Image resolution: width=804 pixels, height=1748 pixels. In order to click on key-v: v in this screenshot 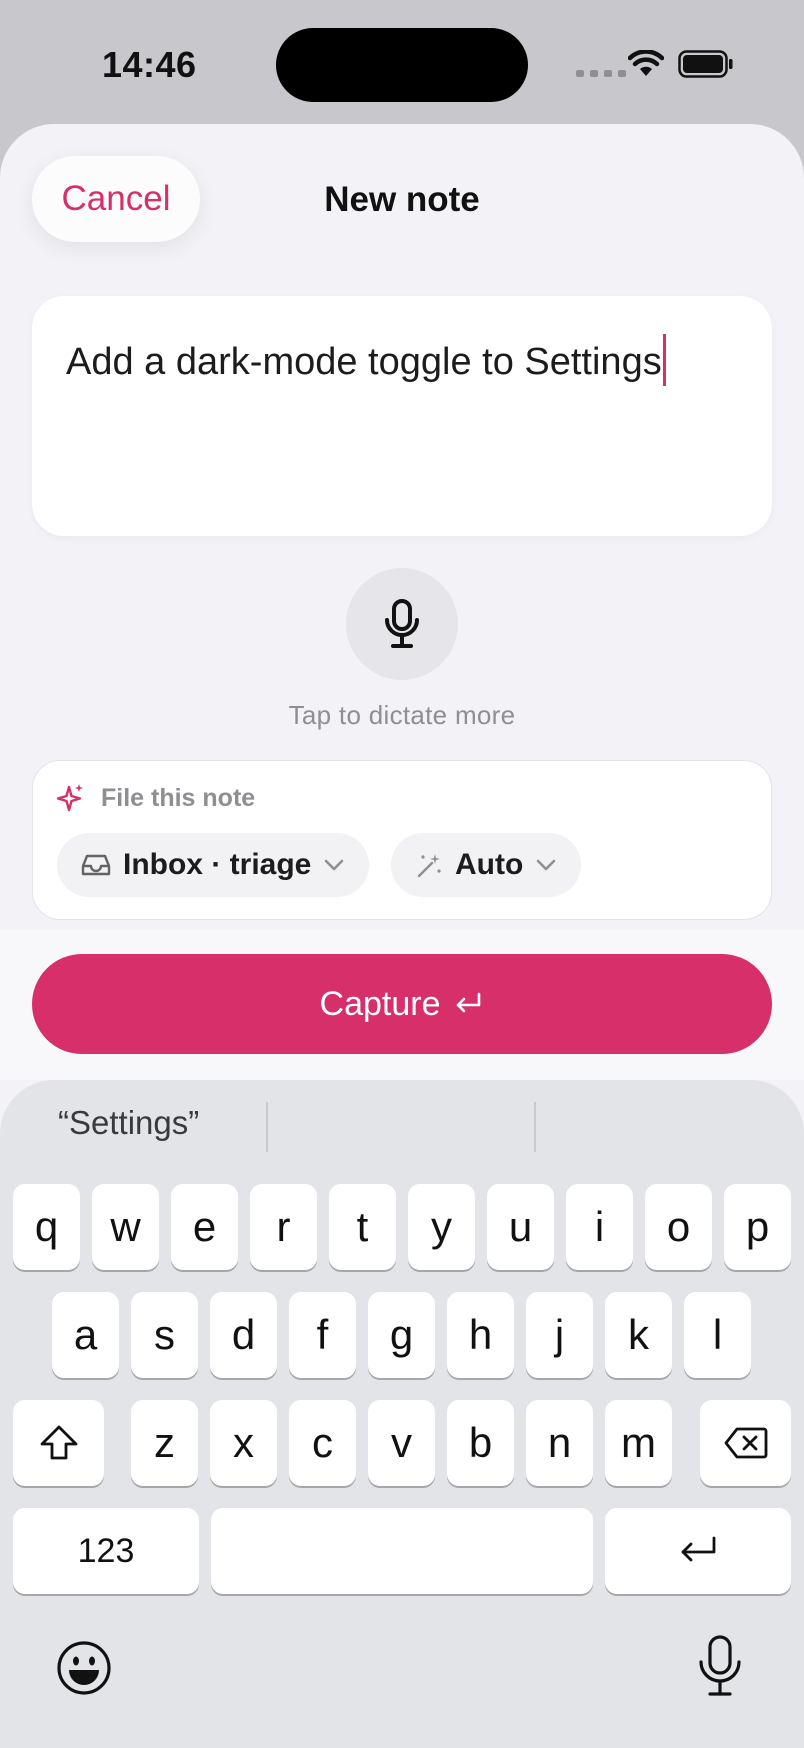, I will do `click(401, 1443)`.